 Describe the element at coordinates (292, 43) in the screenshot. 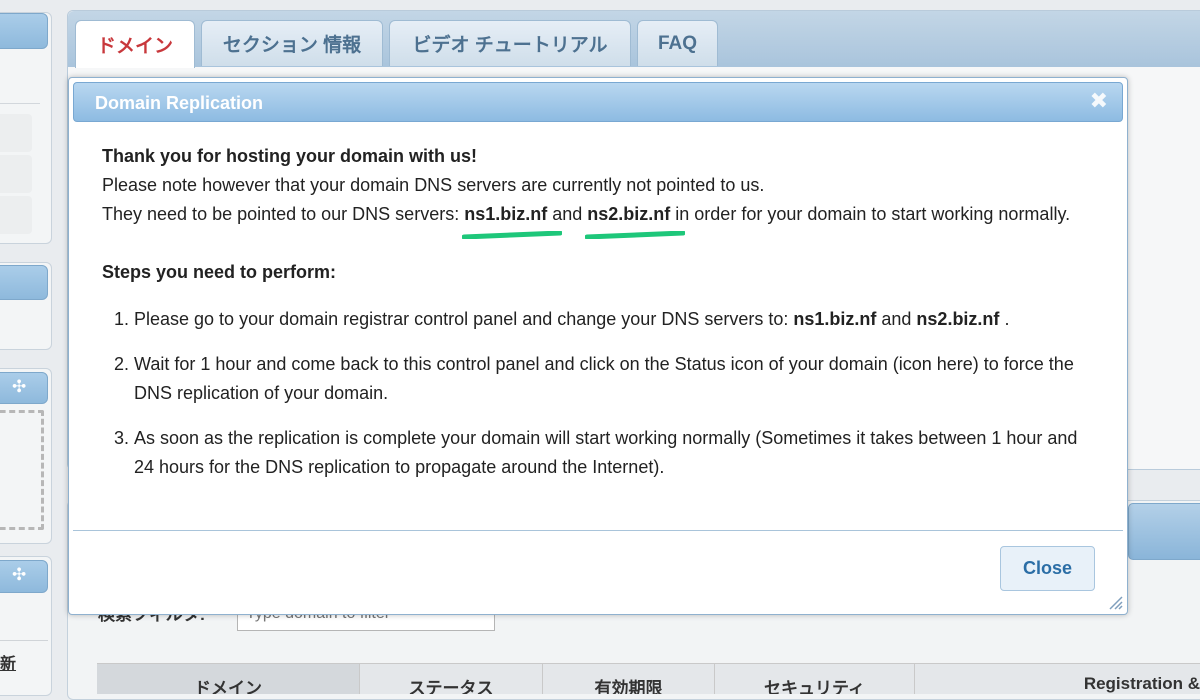

I see `tab-section-info: セクション 情報` at that location.